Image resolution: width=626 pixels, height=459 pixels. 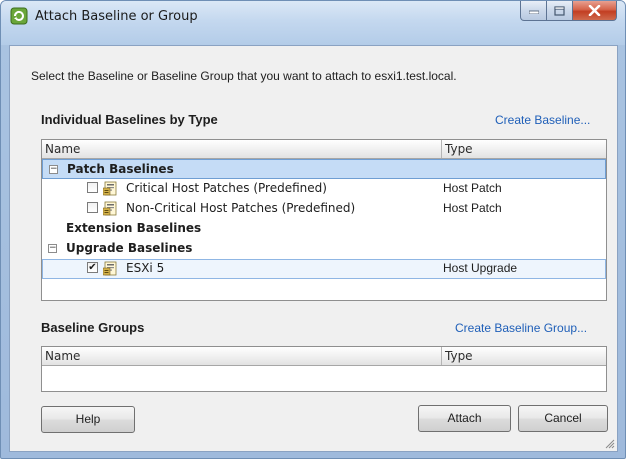 I want to click on title-bar: Attach Baseline or Group, so click(x=313, y=23).